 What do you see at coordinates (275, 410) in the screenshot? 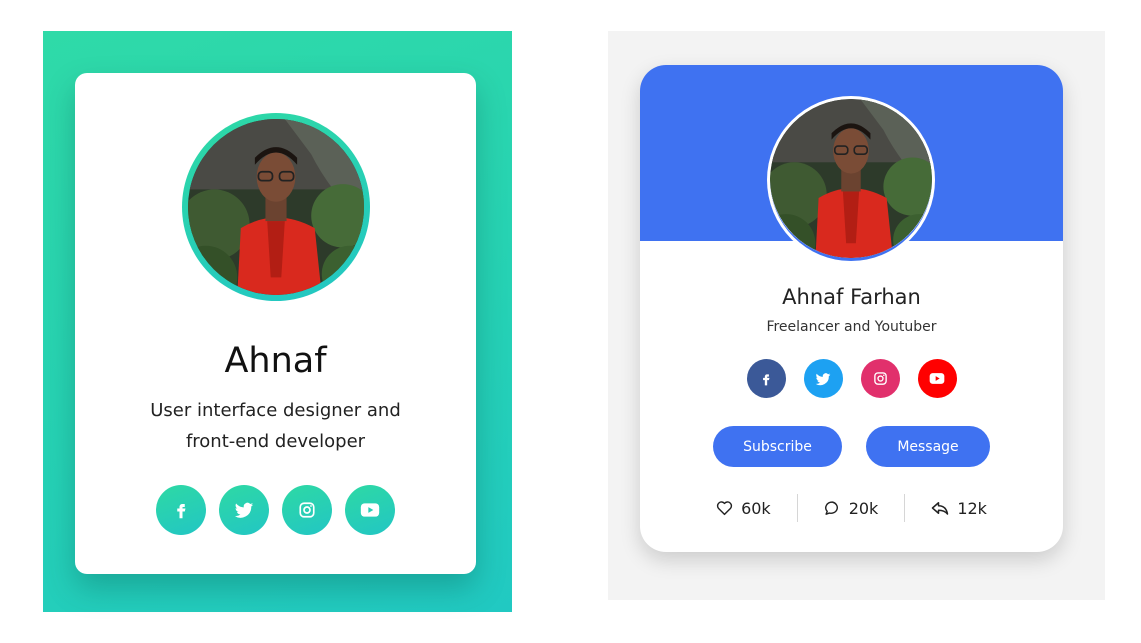
I see `description-line: User interface designer and` at bounding box center [275, 410].